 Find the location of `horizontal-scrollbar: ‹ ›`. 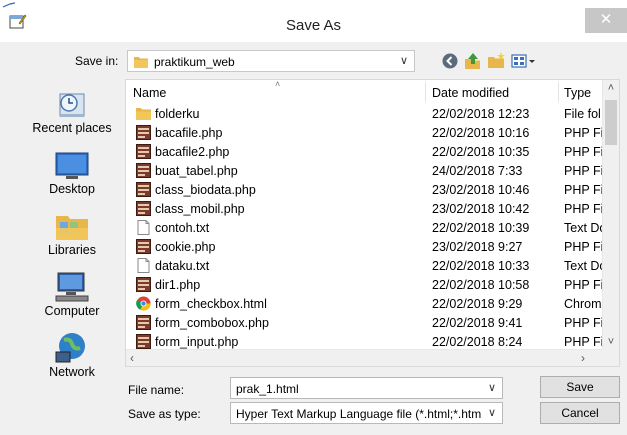

horizontal-scrollbar: ‹ › is located at coordinates (364, 357).